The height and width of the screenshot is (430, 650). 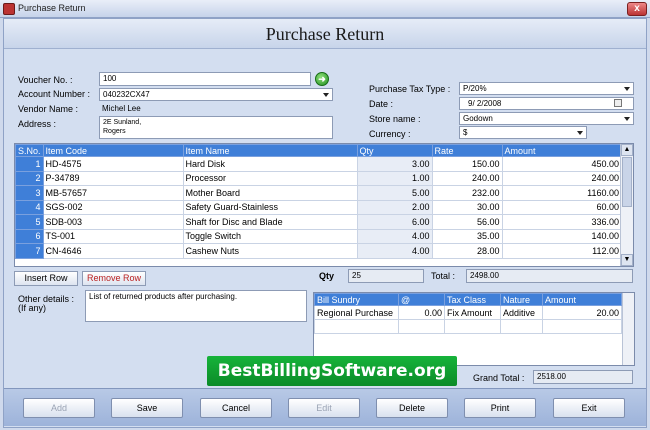 I want to click on window-title: Purchase Return, so click(x=52, y=8).